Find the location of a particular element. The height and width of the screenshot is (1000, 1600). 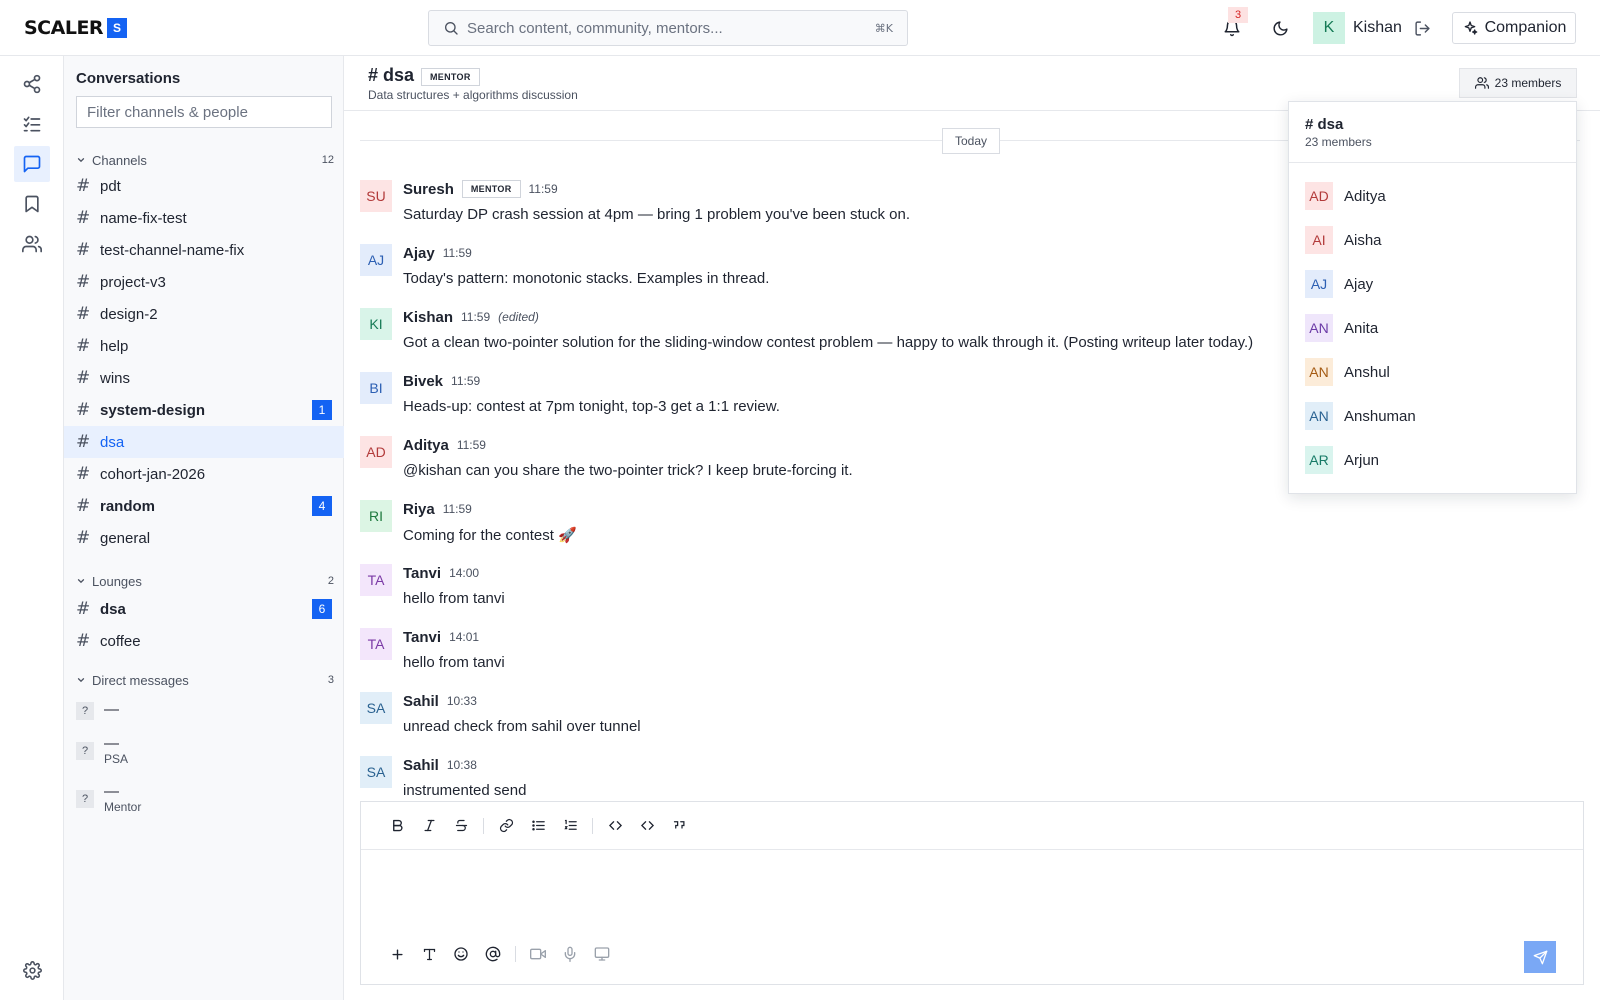

strikethrough-icon is located at coordinates (461, 826).